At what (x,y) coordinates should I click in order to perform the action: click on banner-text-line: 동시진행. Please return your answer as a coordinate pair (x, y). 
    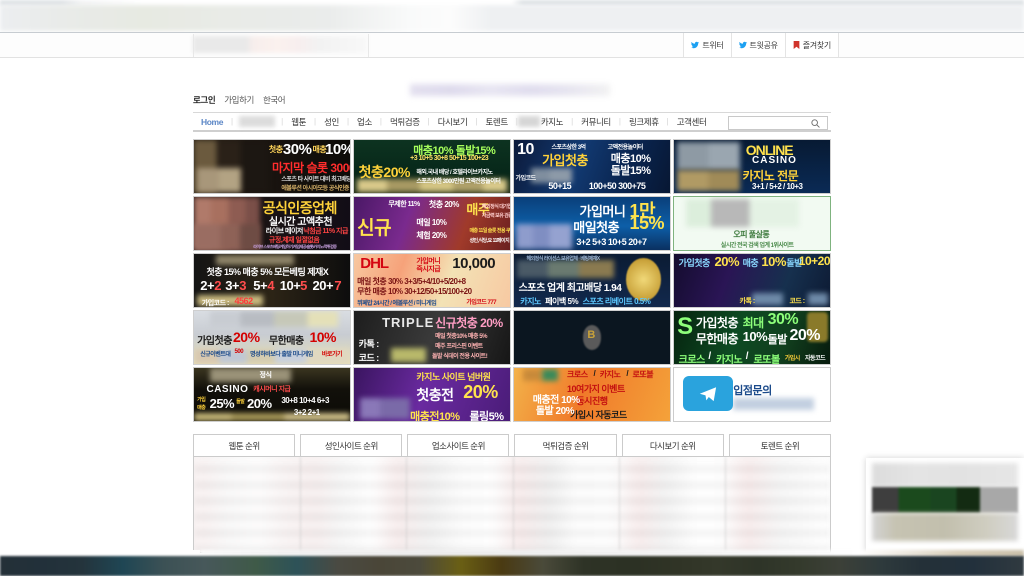
    Looking at the image, I should click on (592, 401).